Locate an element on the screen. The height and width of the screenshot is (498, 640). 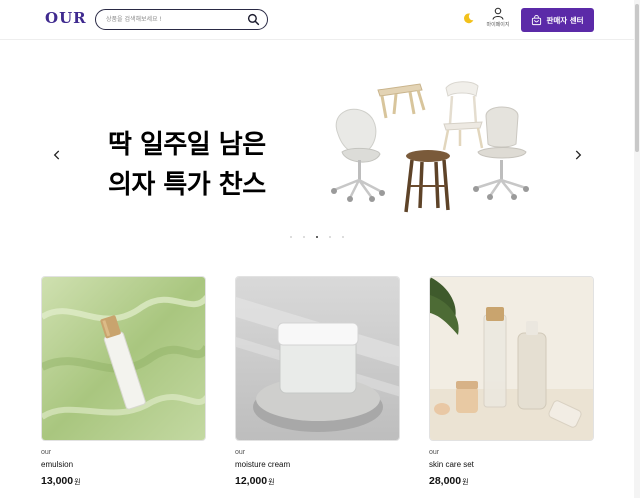
product-card: our skin care set 28,000원 is located at coordinates (511, 381).